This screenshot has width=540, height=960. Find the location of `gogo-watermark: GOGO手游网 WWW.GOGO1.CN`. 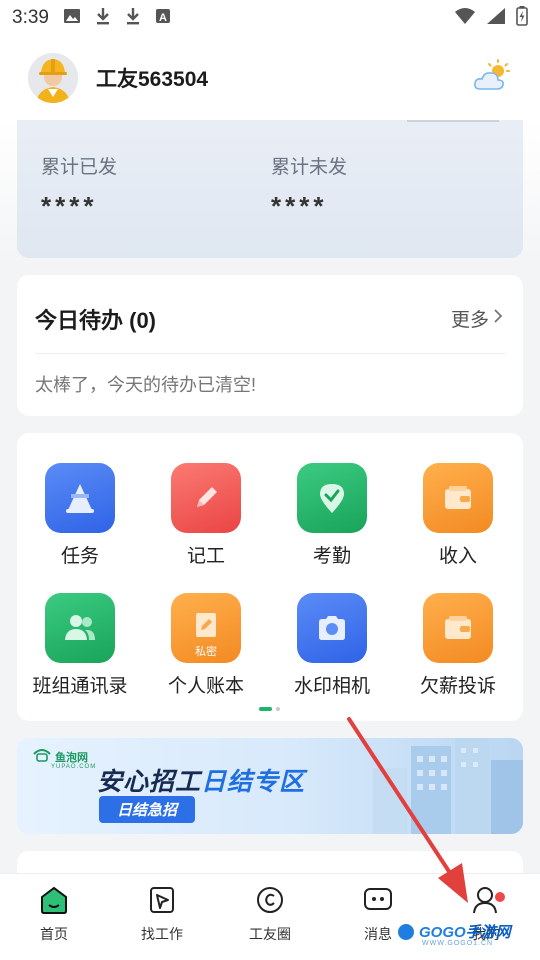

gogo-watermark: GOGO手游网 WWW.GOGO1.CN is located at coordinates (453, 934).